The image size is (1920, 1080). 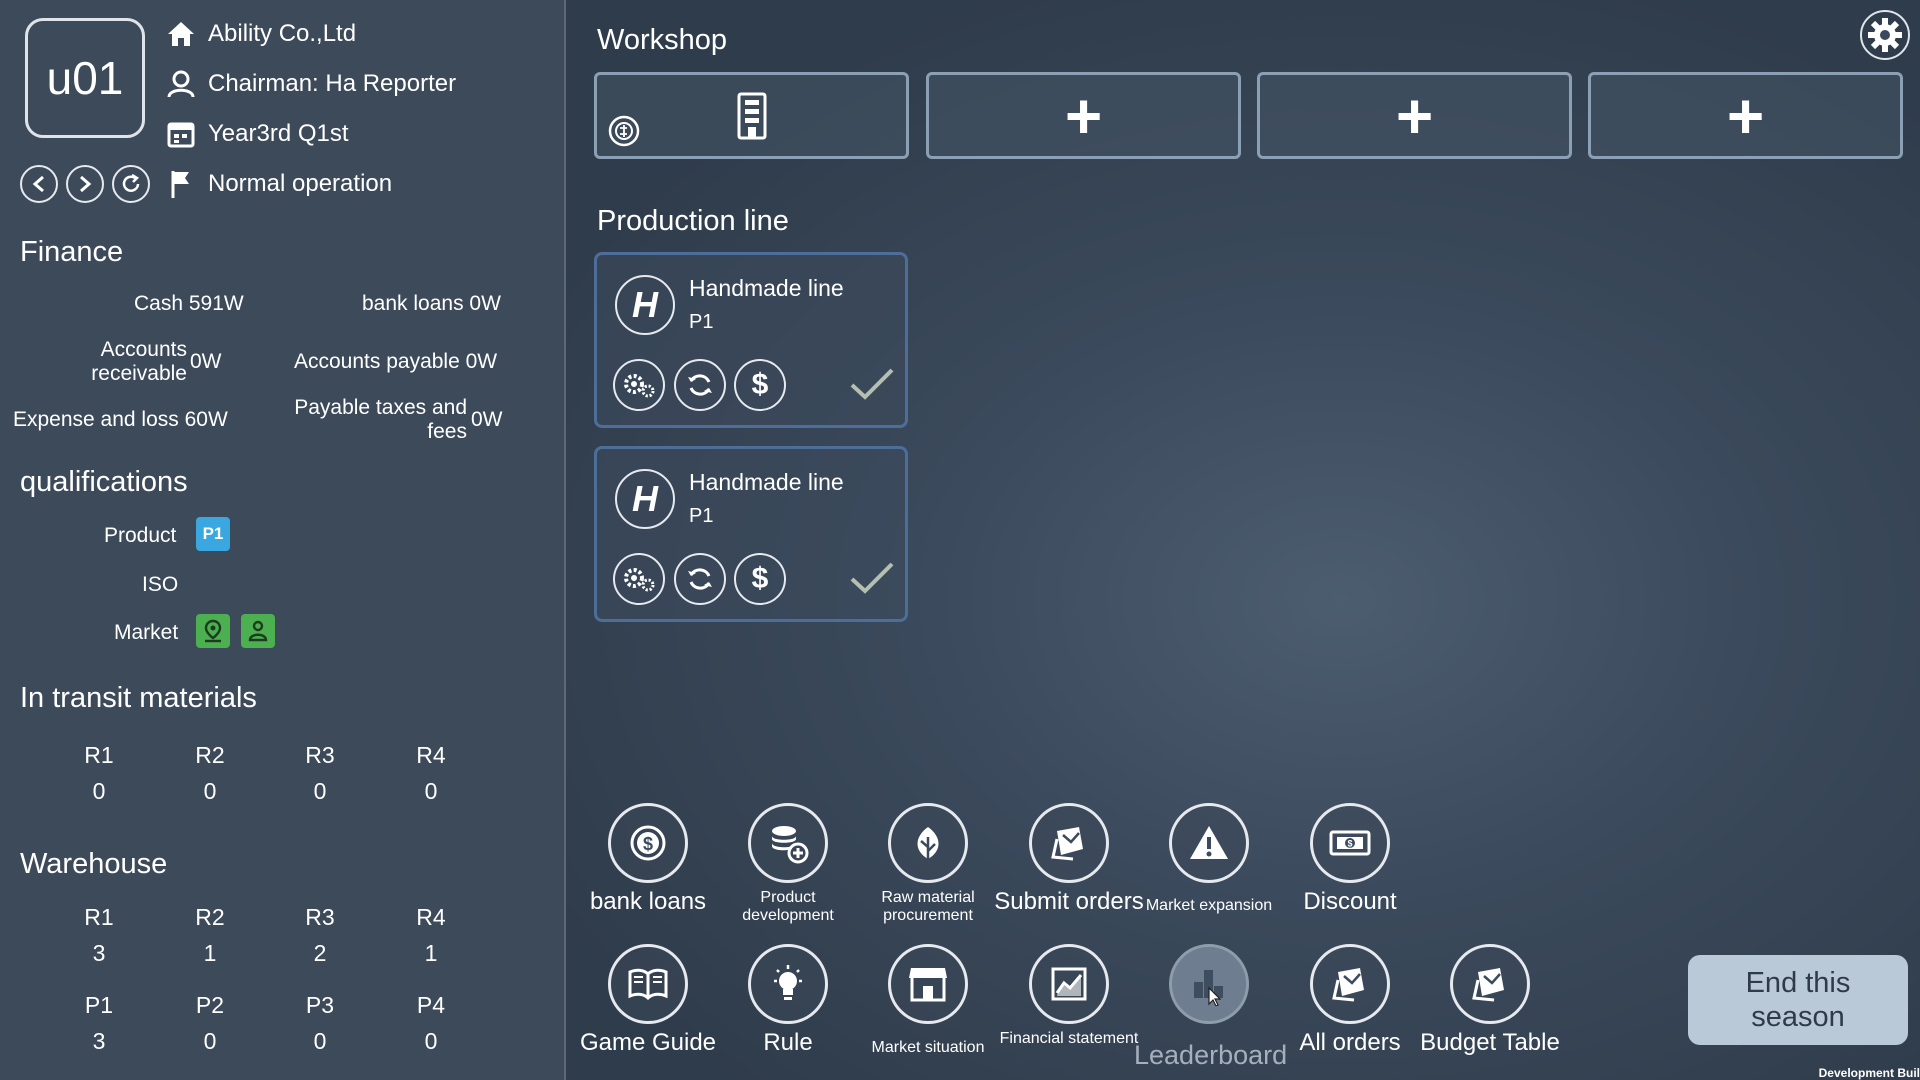 I want to click on coin-icon, so click(x=624, y=131).